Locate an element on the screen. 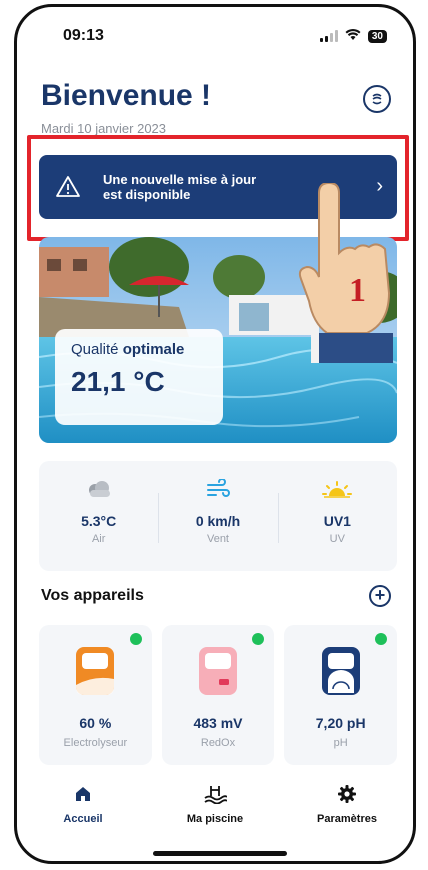  sun-icon is located at coordinates (337, 489).